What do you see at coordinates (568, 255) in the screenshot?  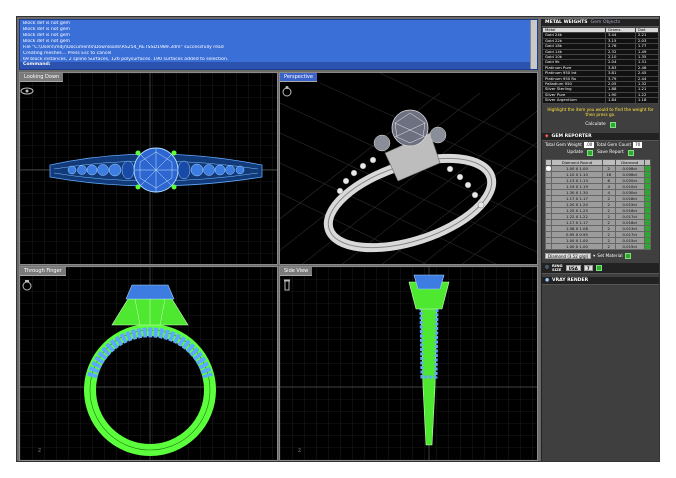 I see `diamond-select: Diamond (3.52 g/gl)` at bounding box center [568, 255].